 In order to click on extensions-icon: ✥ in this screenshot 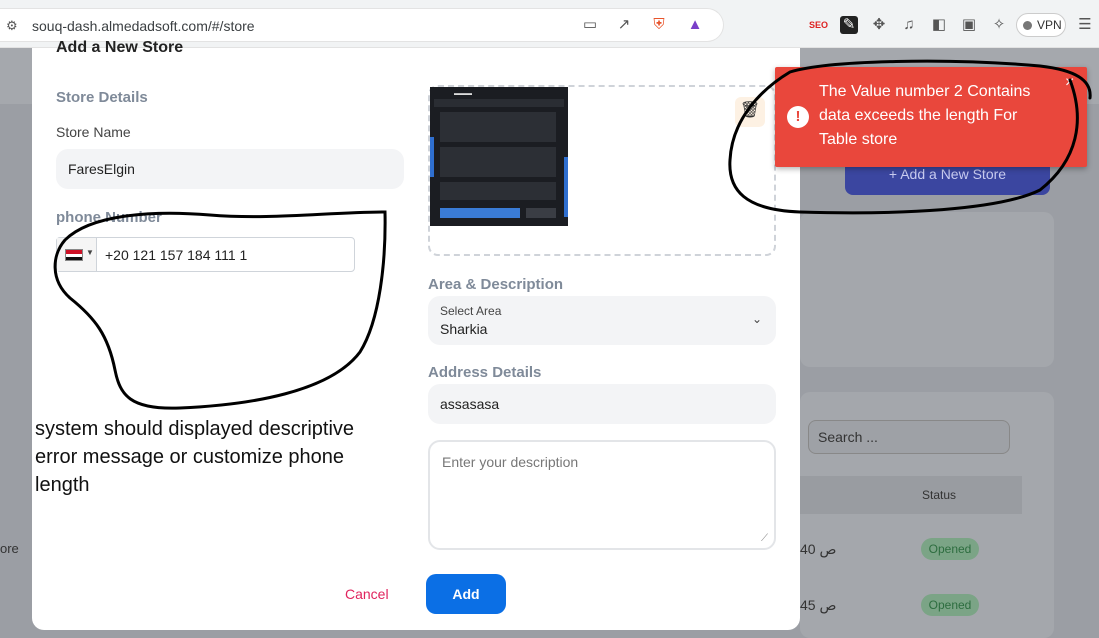, I will do `click(879, 25)`.